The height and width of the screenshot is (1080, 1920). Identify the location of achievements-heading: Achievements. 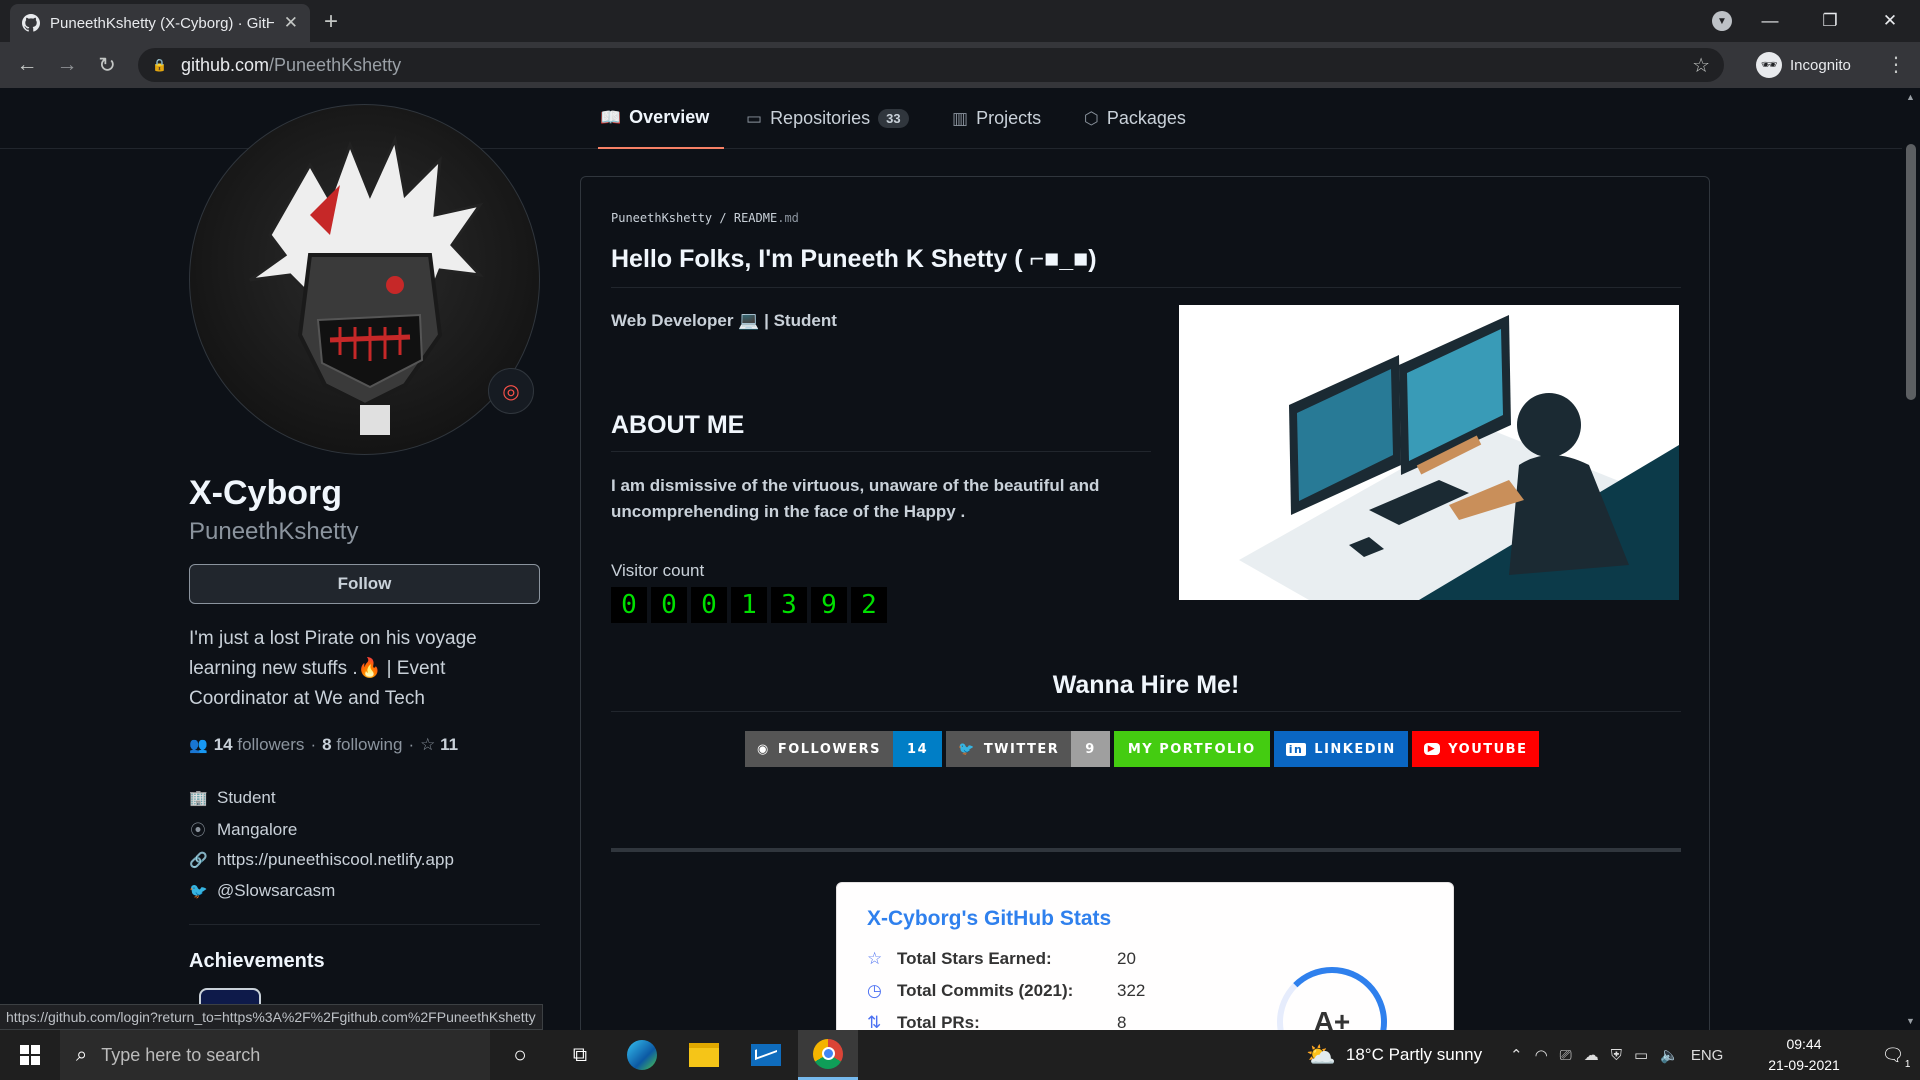
(257, 961).